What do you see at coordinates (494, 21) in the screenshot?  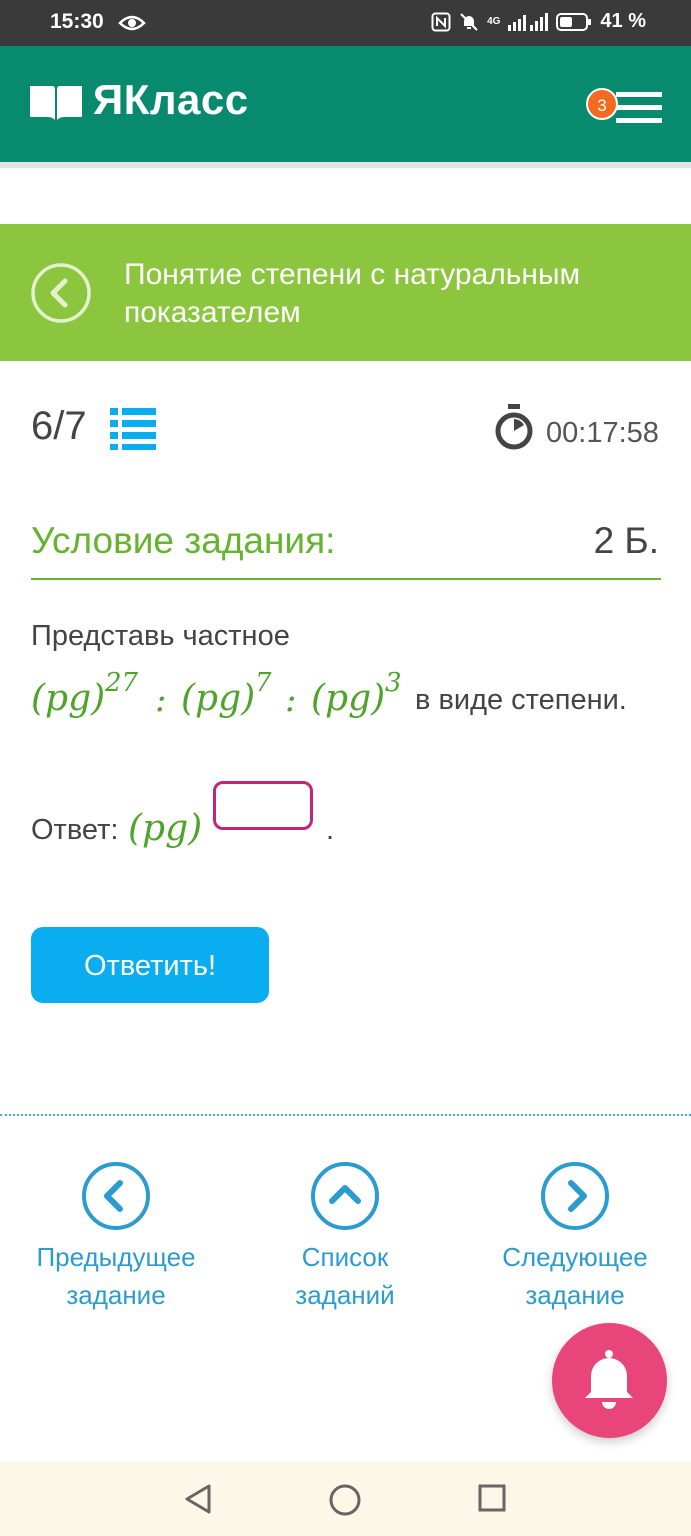 I see `network-type: 4G` at bounding box center [494, 21].